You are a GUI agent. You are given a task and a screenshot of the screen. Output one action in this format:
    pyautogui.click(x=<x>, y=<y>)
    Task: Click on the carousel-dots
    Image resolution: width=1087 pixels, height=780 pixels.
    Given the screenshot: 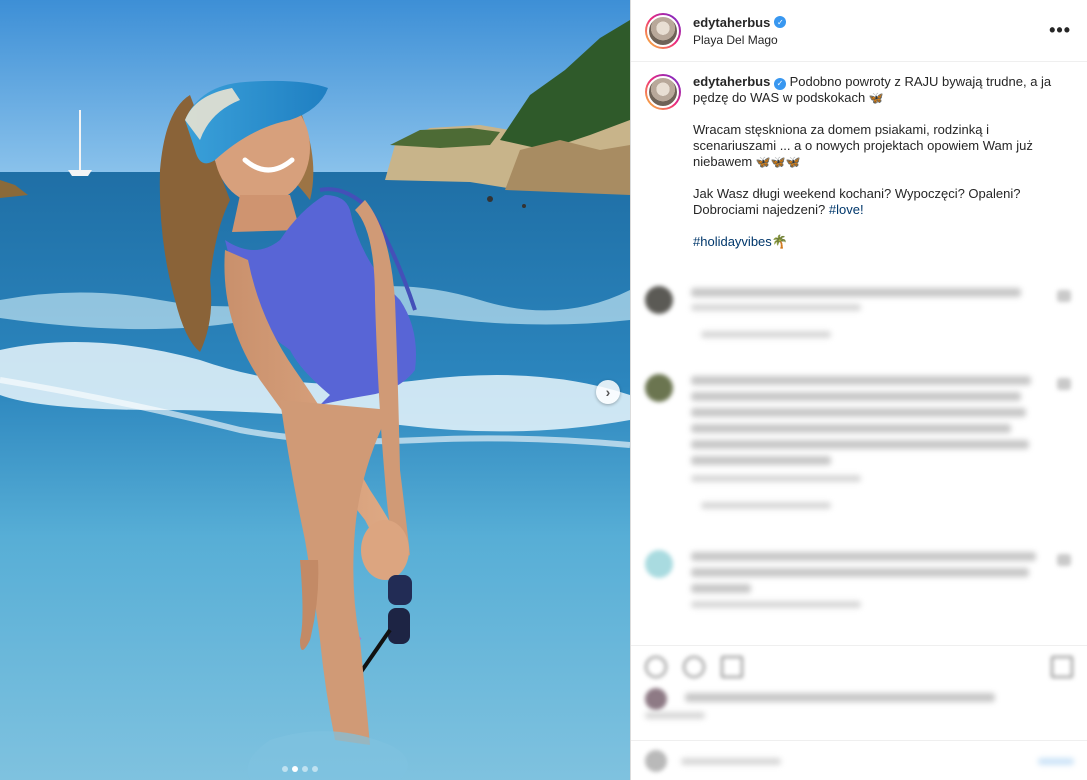 What is the action you would take?
    pyautogui.click(x=300, y=769)
    